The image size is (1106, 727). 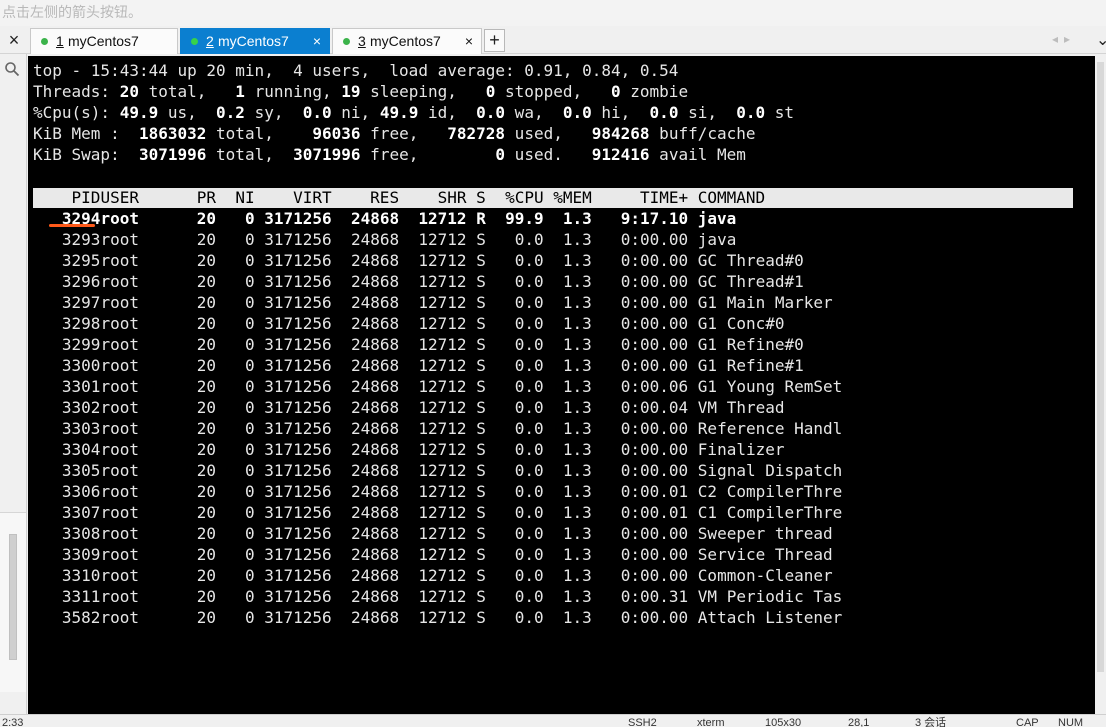 What do you see at coordinates (81, 386) in the screenshot?
I see `cell-0: 3301` at bounding box center [81, 386].